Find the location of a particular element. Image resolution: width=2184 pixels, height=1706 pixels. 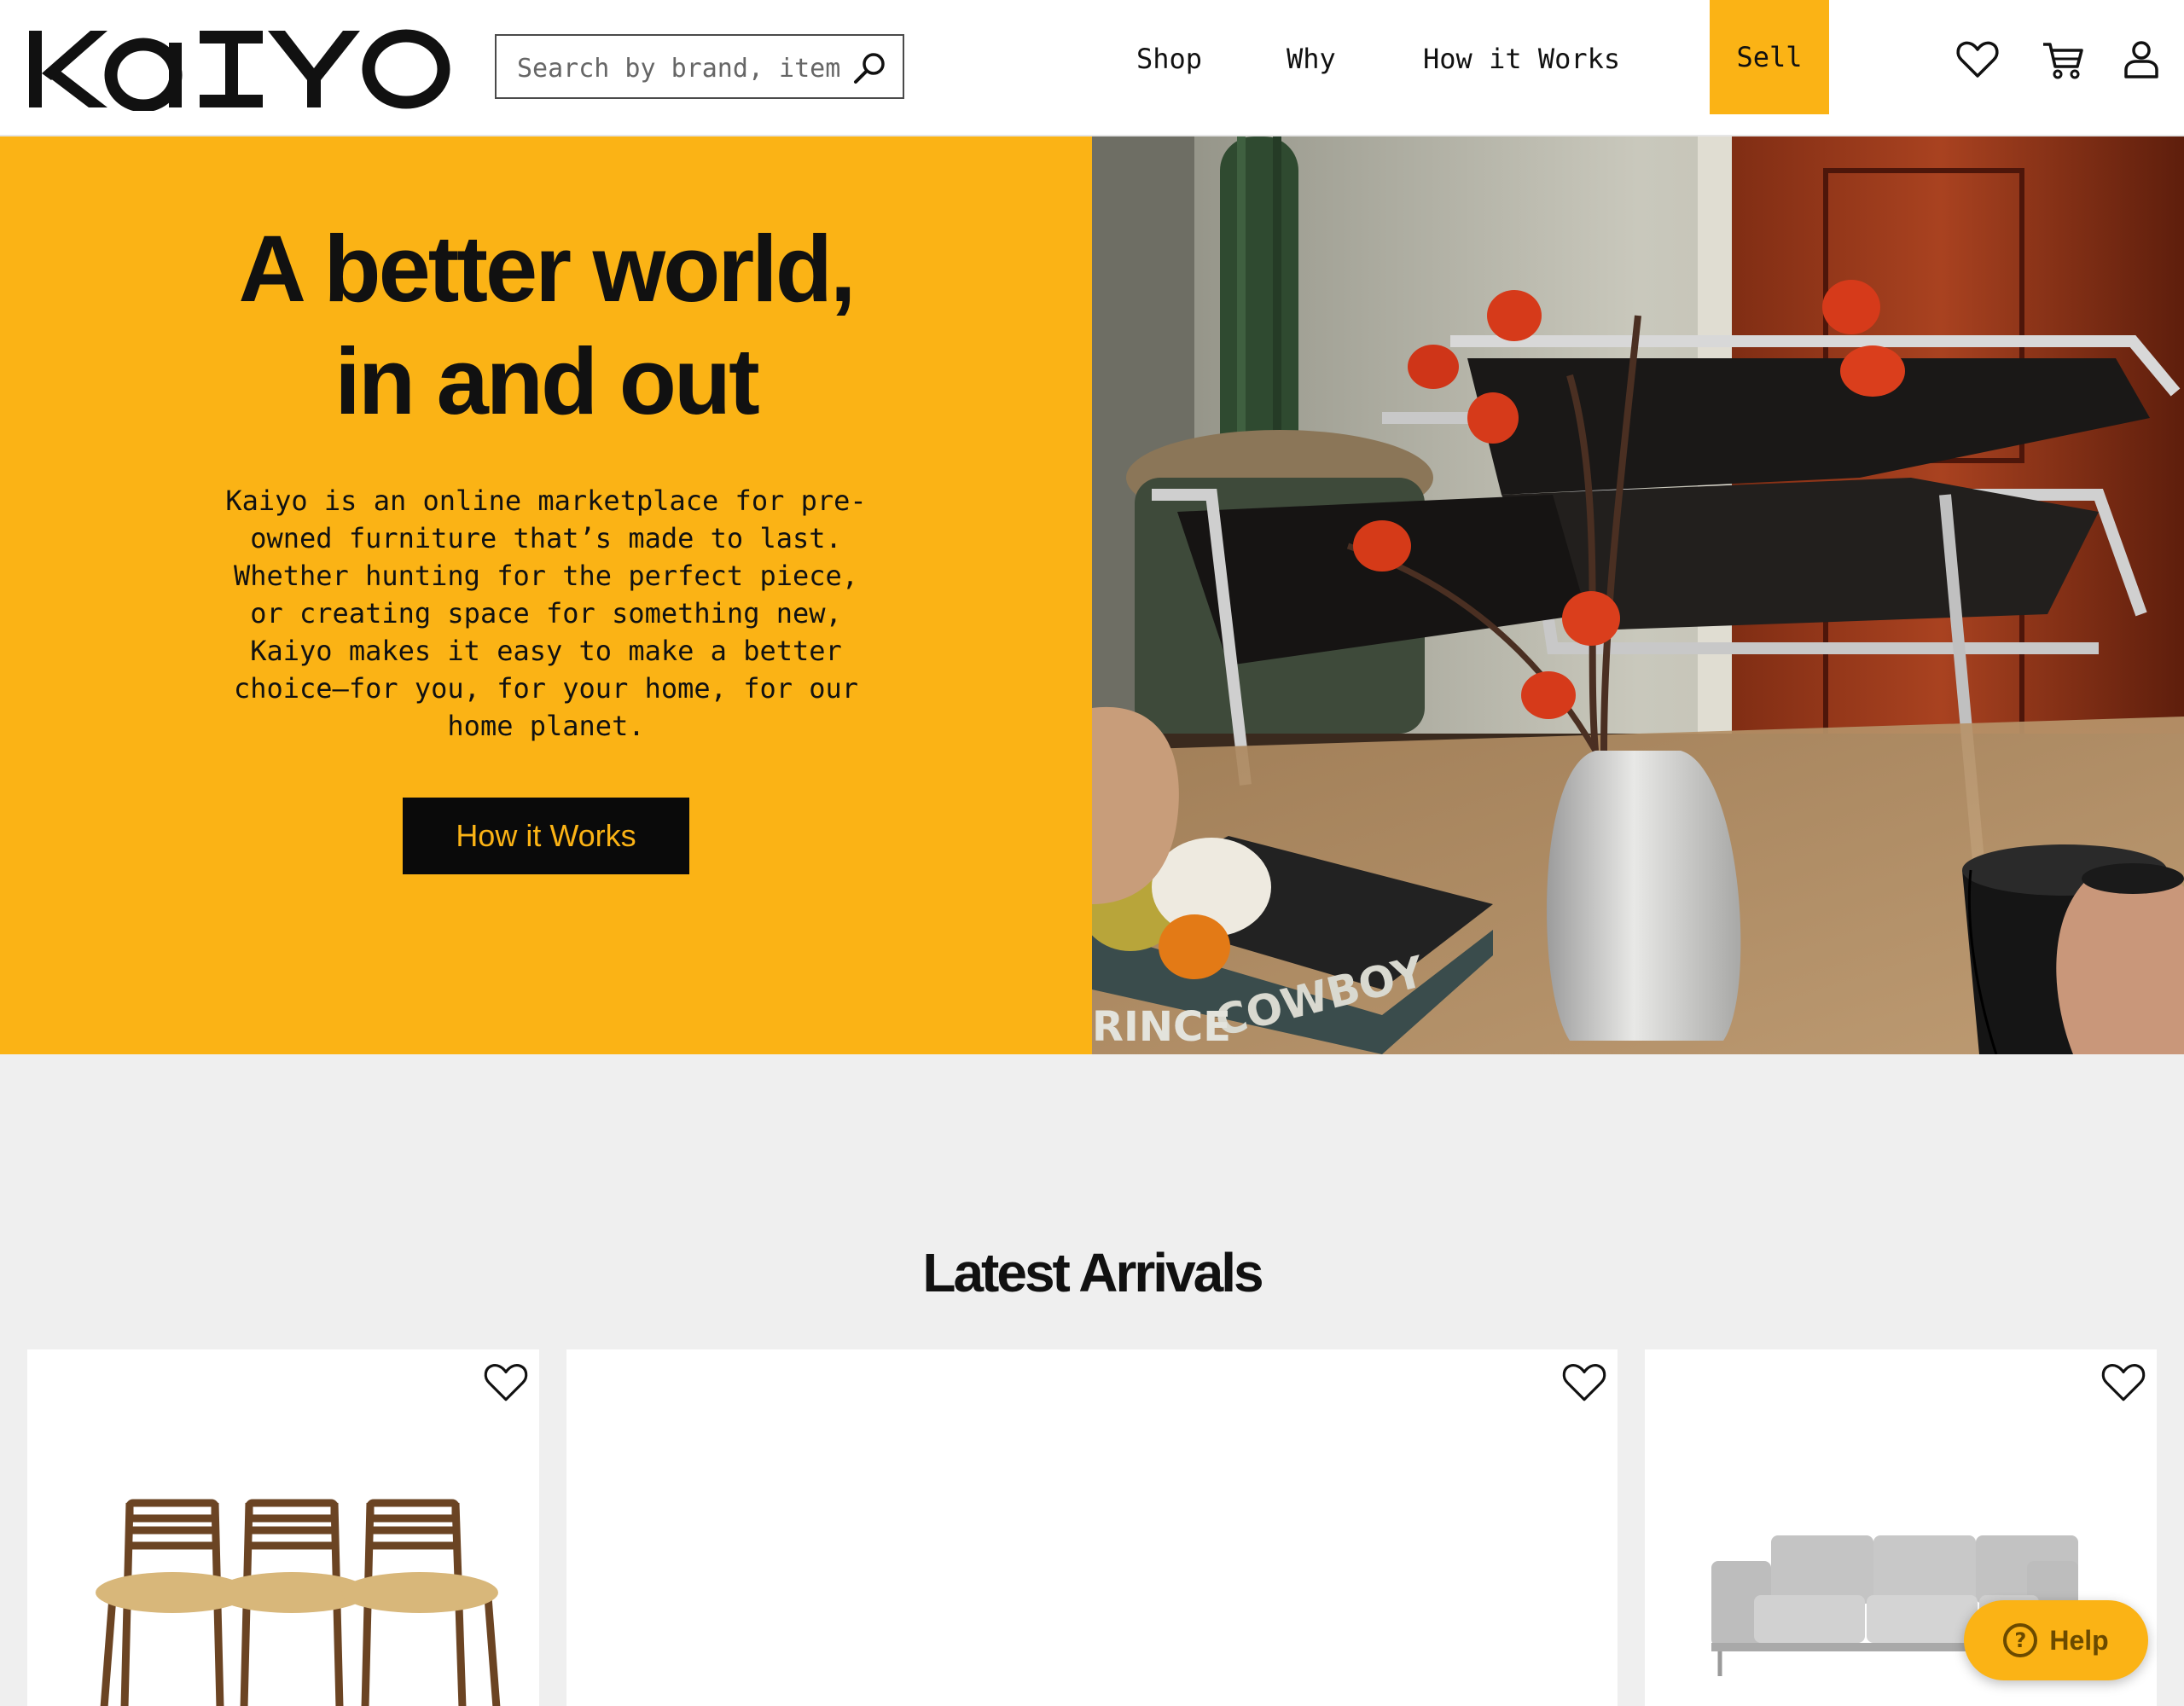

hero-description-line: Whether hunting for the perfect piece, is located at coordinates (546, 576).